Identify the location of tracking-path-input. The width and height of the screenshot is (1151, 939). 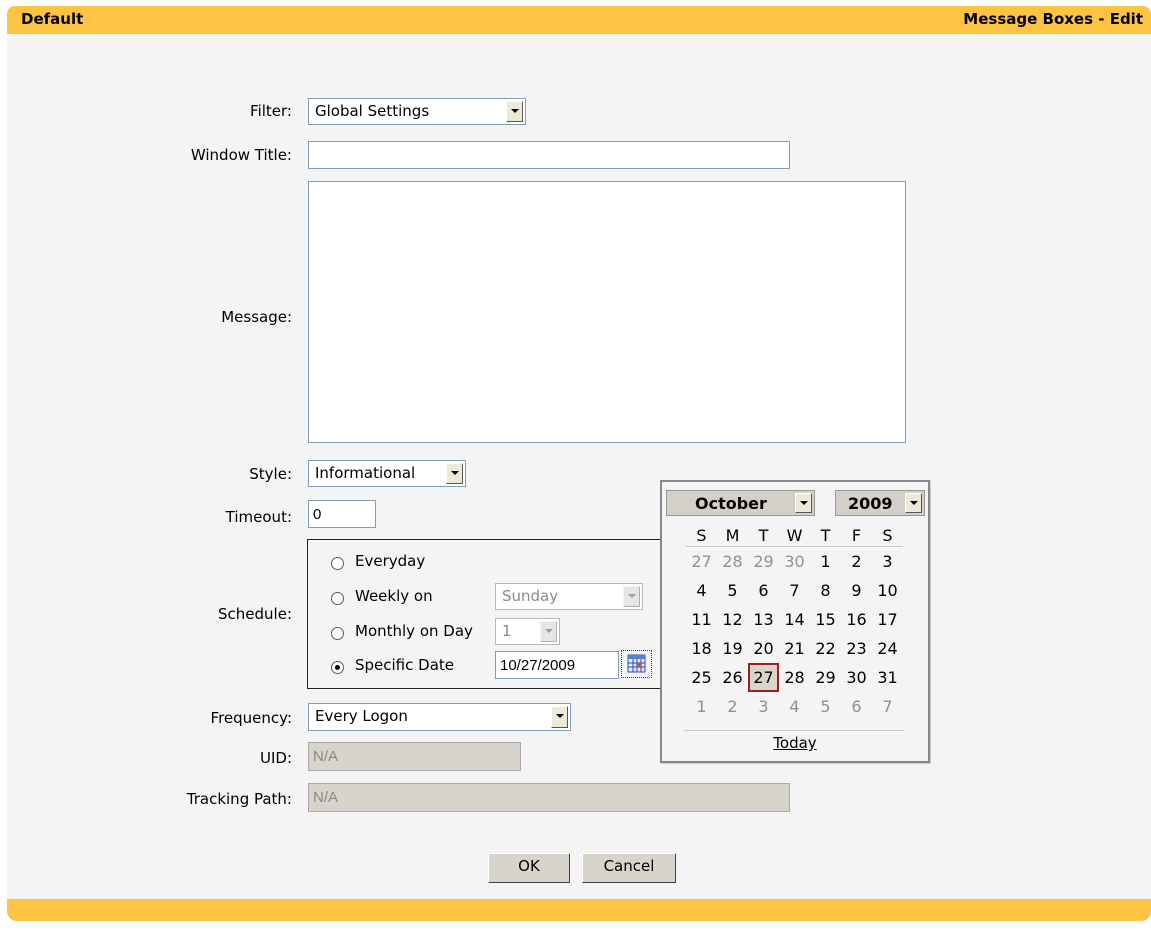
(549, 797).